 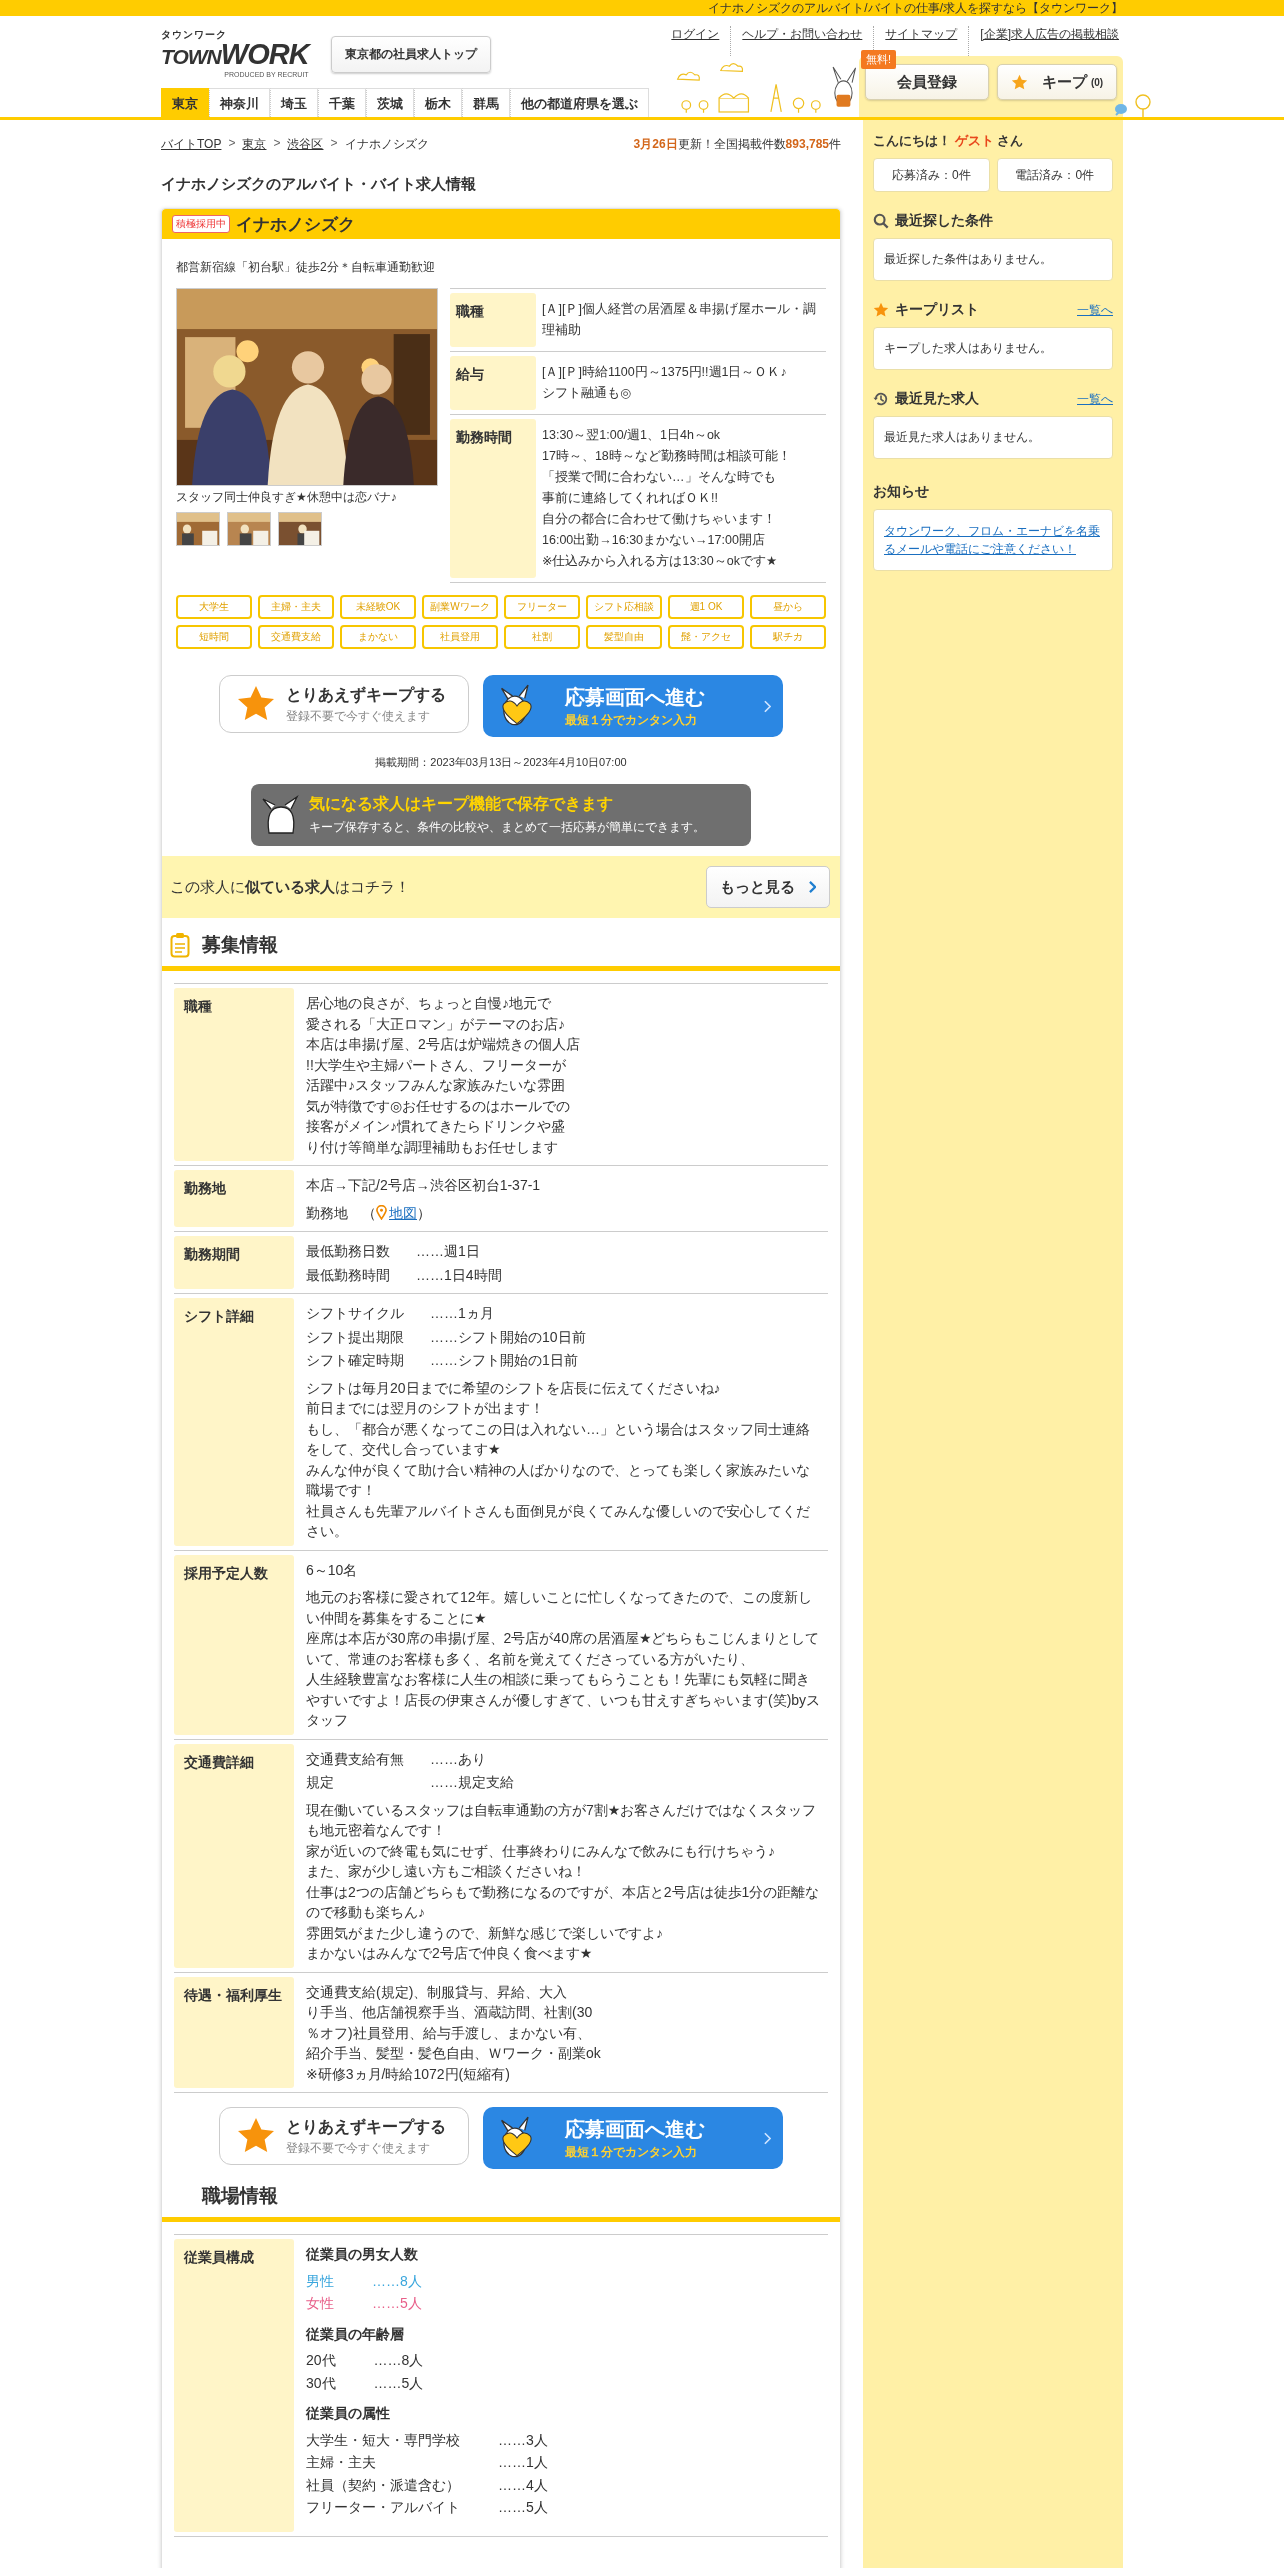 What do you see at coordinates (191, 144) in the screenshot?
I see `breadcrumb-link: バイトTOP` at bounding box center [191, 144].